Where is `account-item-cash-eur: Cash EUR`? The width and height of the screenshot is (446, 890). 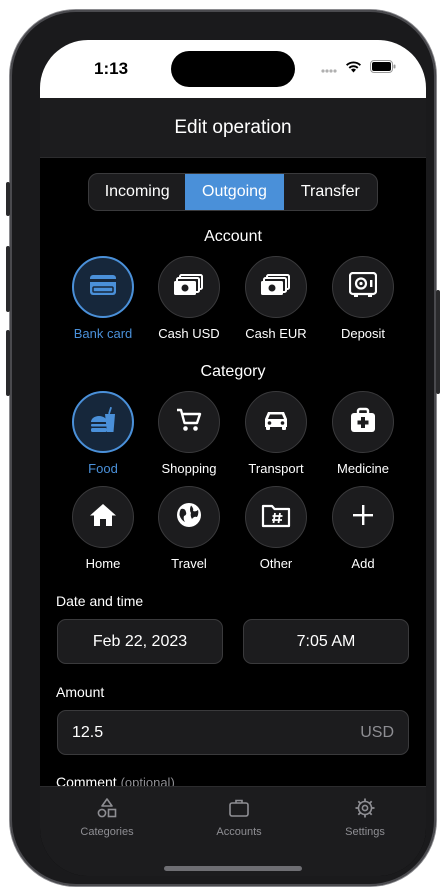 account-item-cash-eur: Cash EUR is located at coordinates (276, 298).